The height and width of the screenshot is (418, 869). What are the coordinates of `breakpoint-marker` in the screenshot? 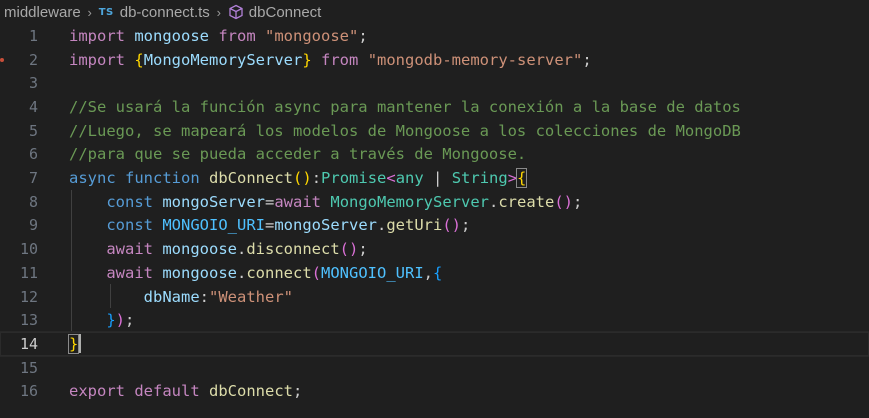 It's located at (2, 59).